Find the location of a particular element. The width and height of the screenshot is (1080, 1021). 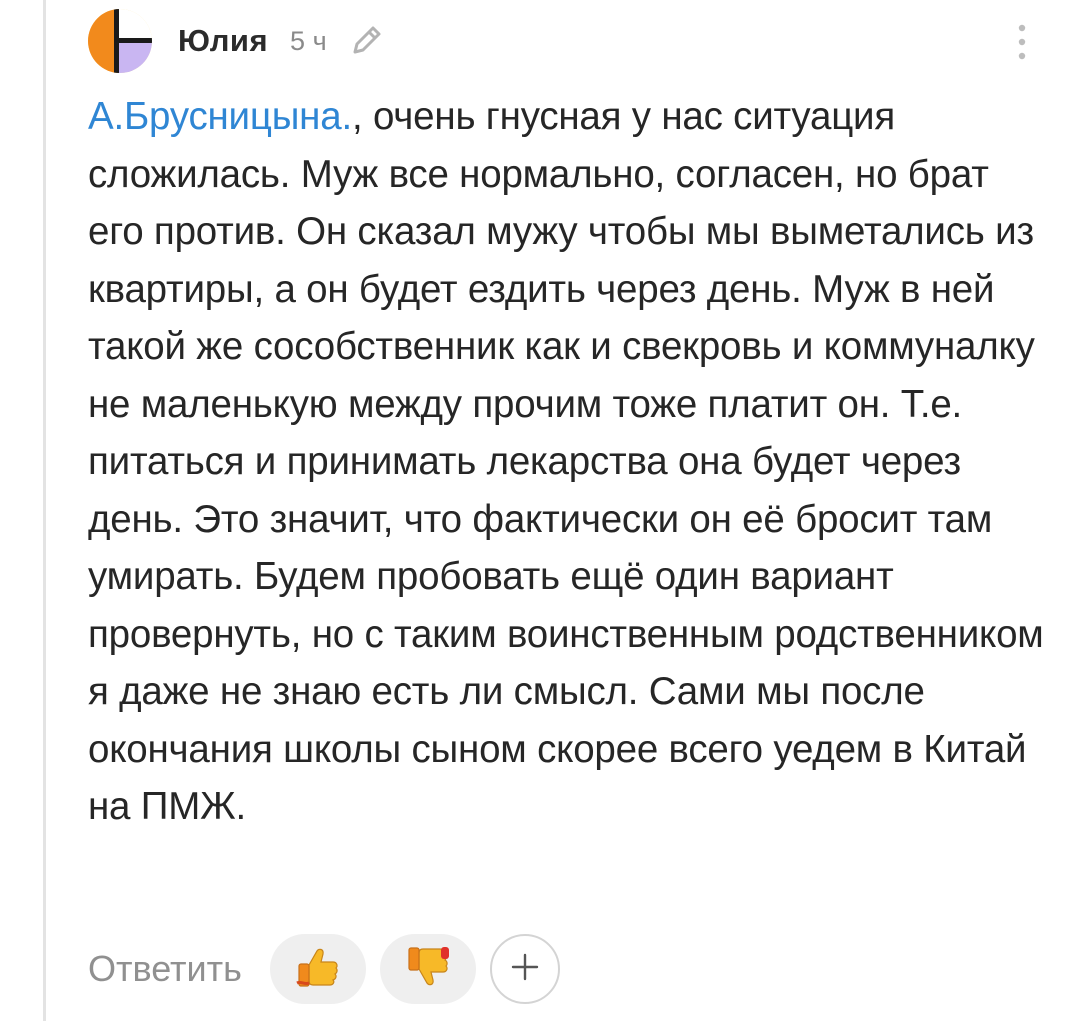

dislike-button is located at coordinates (427, 969).